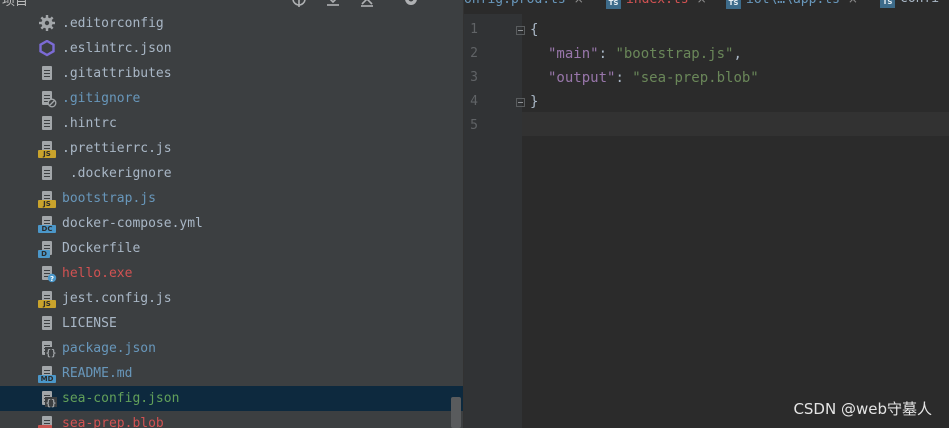  What do you see at coordinates (231, 398) in the screenshot?
I see `file-tree-item: {} sea-config.json` at bounding box center [231, 398].